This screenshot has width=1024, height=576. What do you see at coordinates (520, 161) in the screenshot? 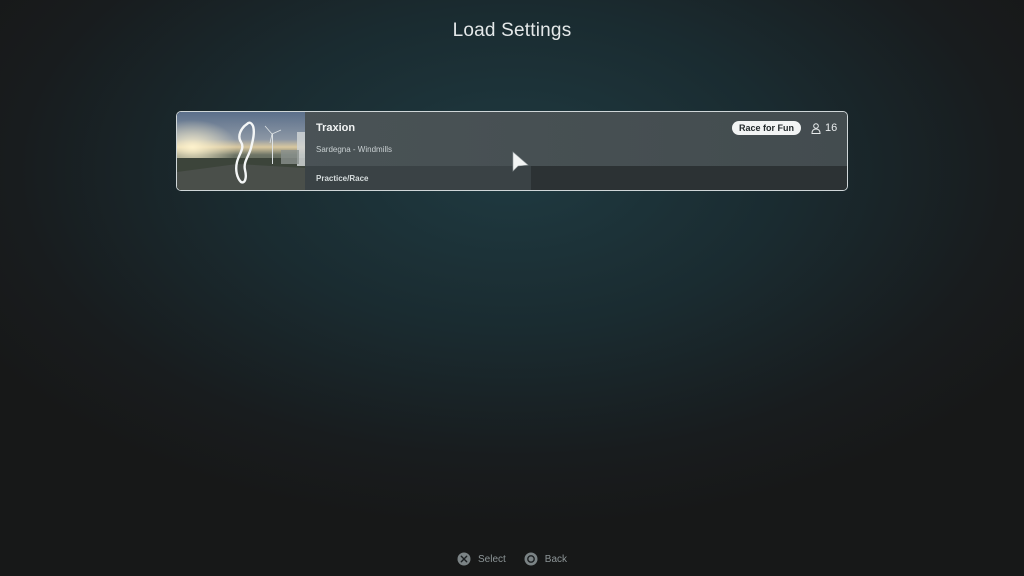
I see `pointer-cursor-icon` at bounding box center [520, 161].